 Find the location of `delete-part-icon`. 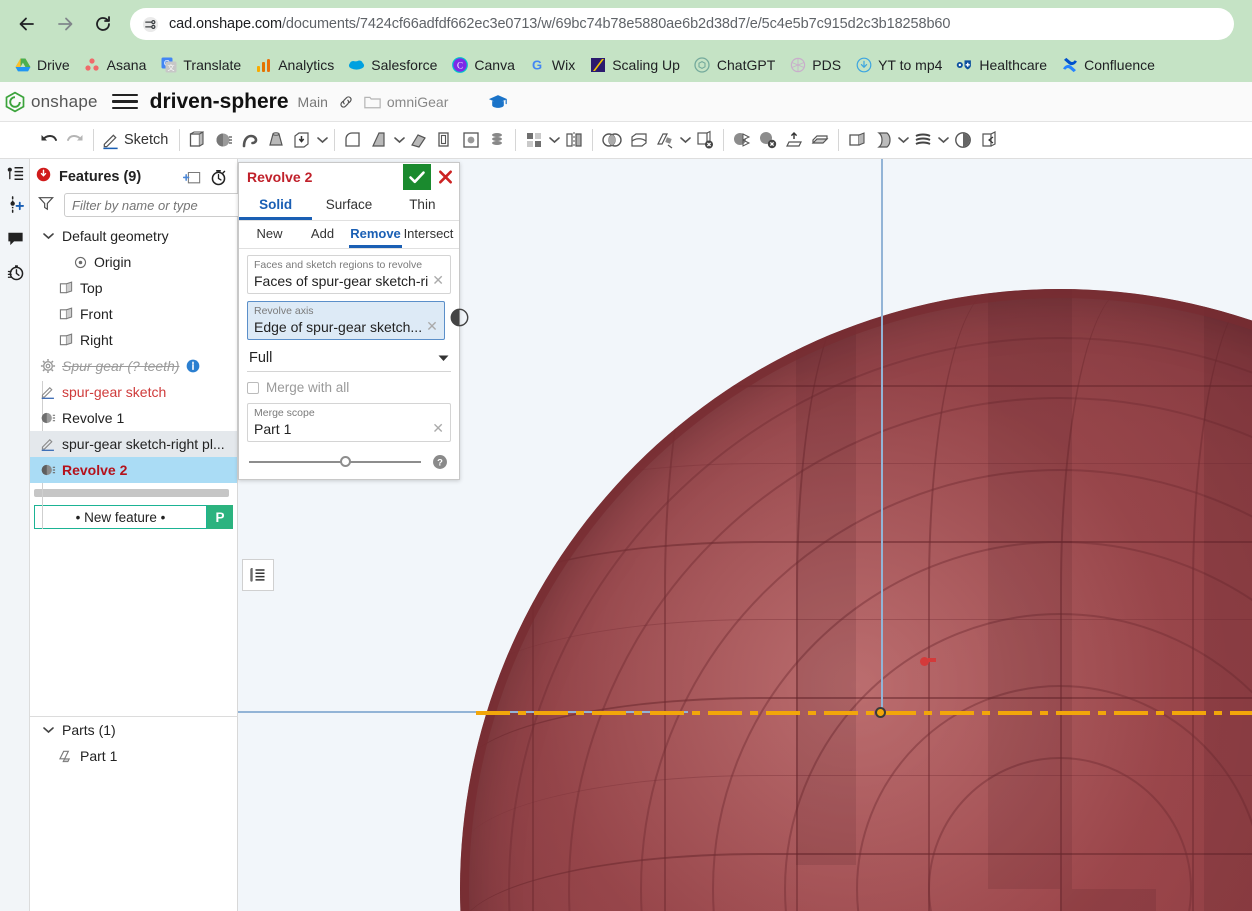

delete-part-icon is located at coordinates (705, 140).